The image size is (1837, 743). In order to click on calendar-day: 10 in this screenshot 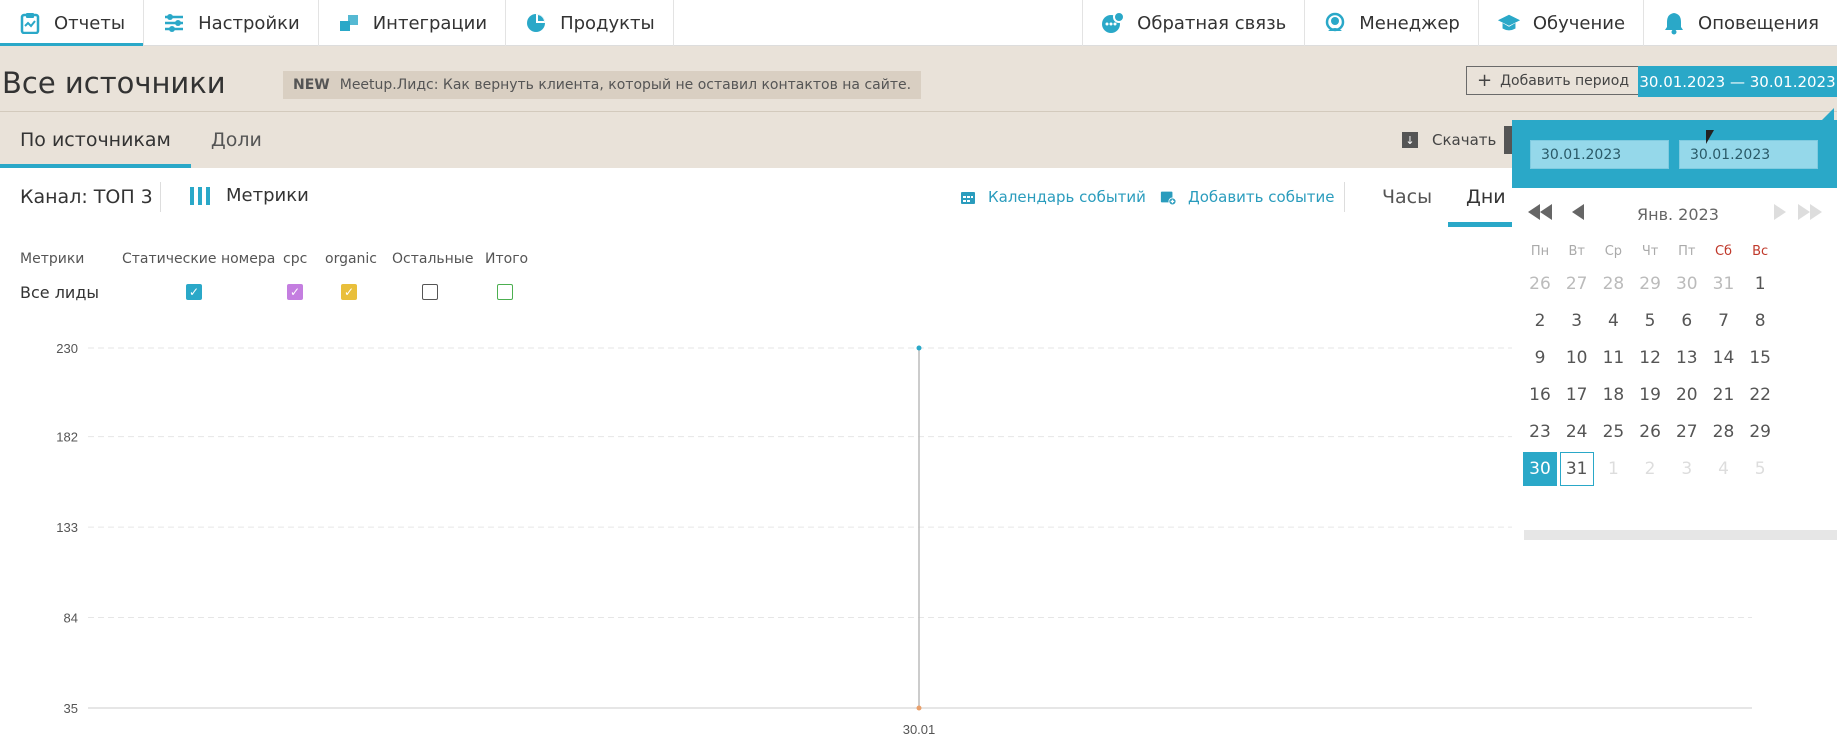, I will do `click(1577, 358)`.